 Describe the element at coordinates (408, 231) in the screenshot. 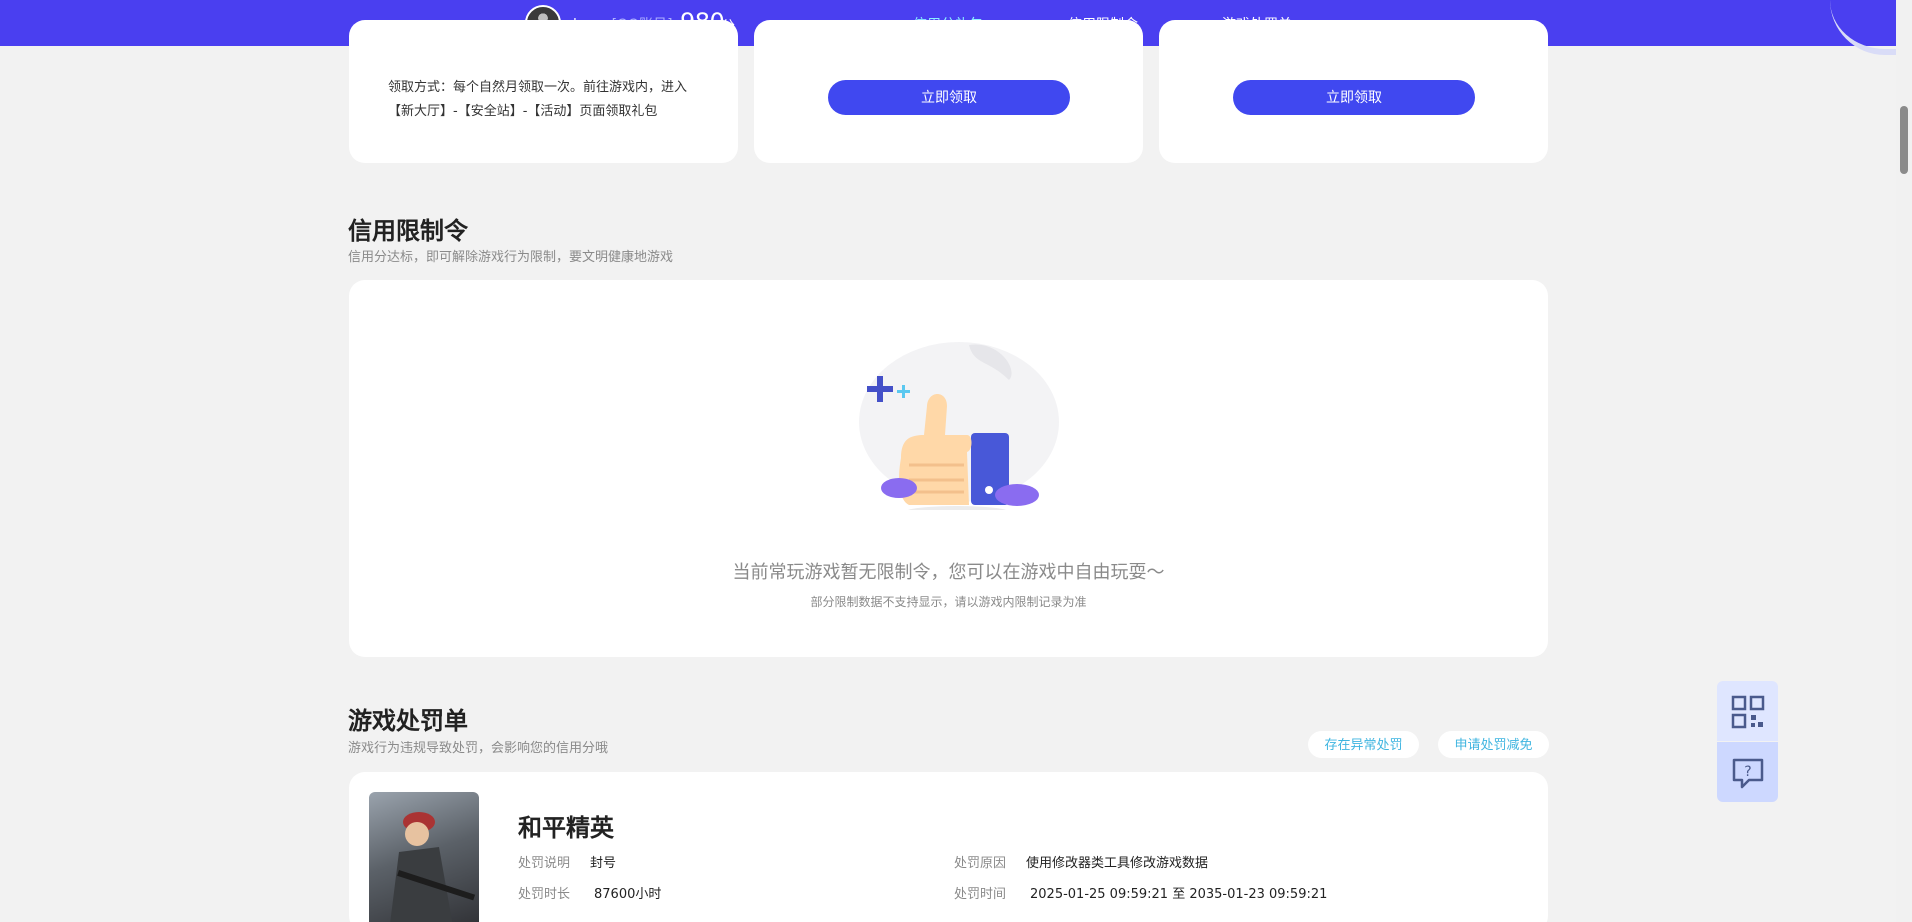

I see `restriction-title: 信用限制令` at that location.